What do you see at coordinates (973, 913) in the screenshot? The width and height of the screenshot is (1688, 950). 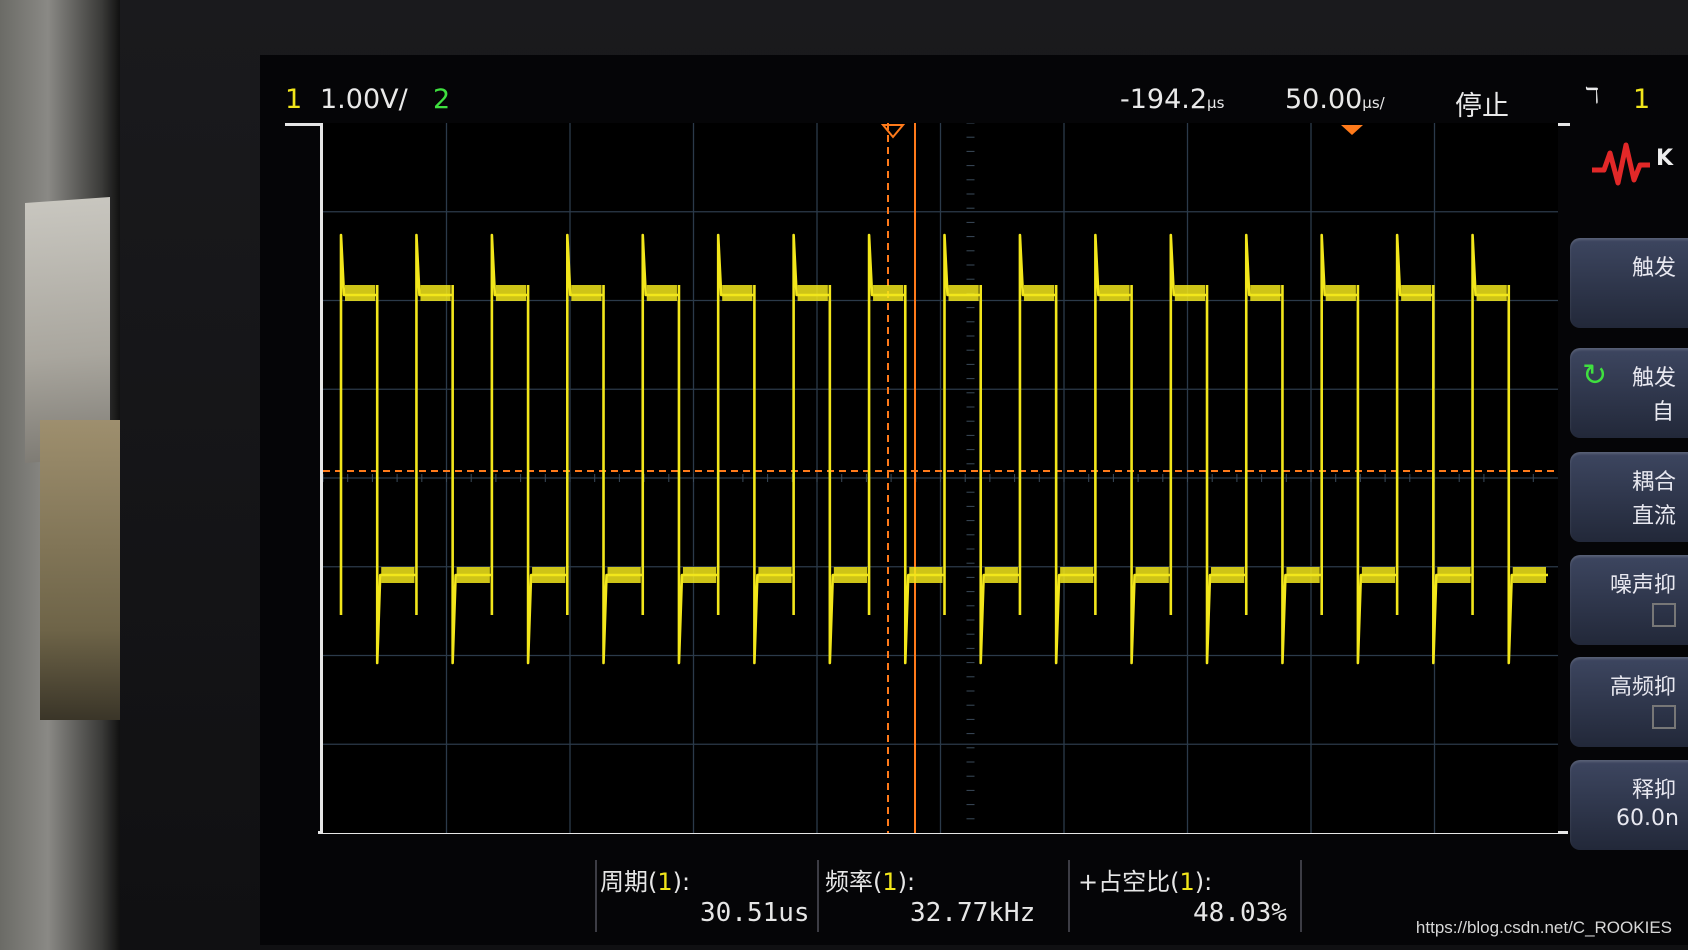 I see `measurement-value: 32.77kHz` at bounding box center [973, 913].